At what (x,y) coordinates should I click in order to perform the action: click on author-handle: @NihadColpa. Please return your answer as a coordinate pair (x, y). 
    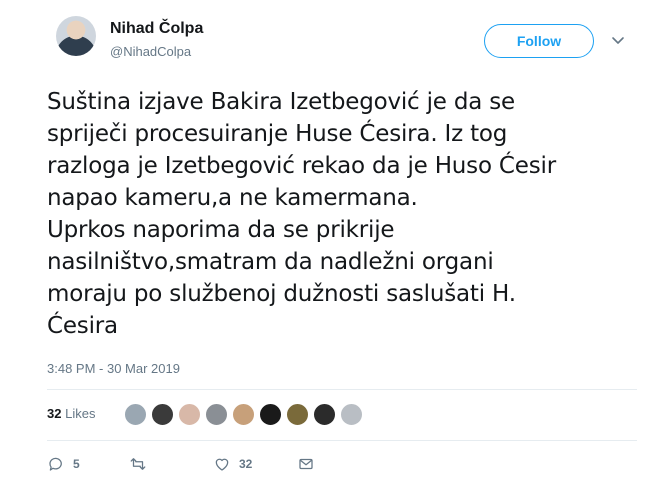
    Looking at the image, I should click on (150, 51).